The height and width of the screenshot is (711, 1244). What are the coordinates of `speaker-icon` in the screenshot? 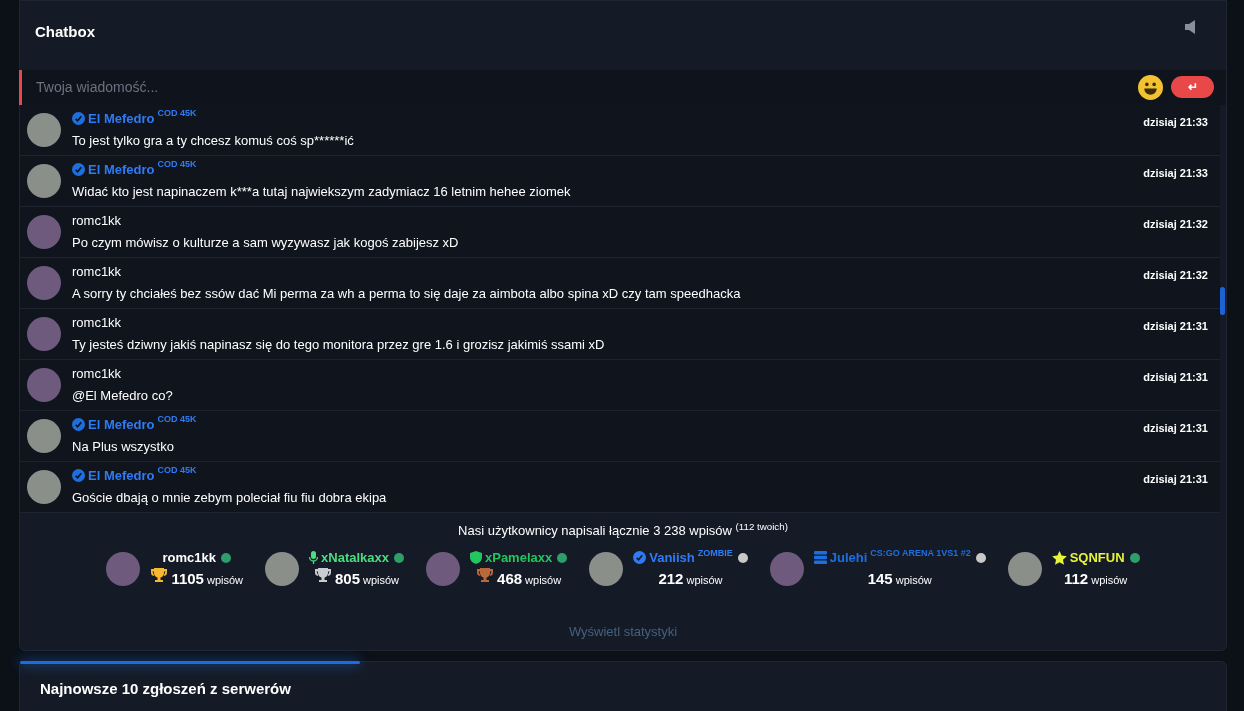 It's located at (1191, 27).